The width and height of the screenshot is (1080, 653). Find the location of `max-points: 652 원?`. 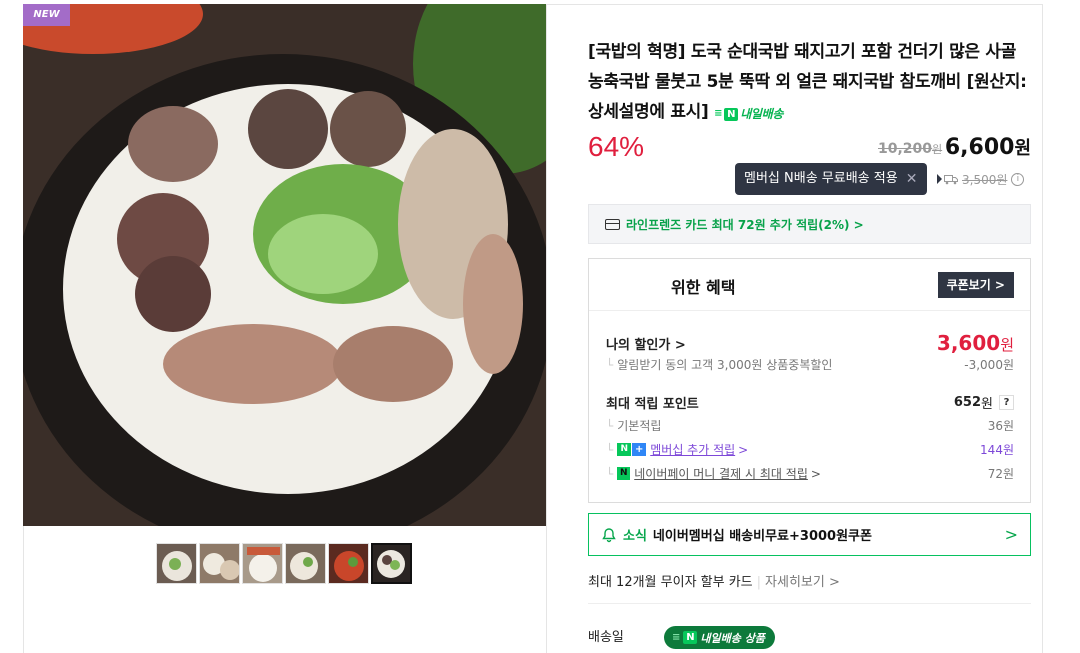

max-points: 652 원? is located at coordinates (984, 402).